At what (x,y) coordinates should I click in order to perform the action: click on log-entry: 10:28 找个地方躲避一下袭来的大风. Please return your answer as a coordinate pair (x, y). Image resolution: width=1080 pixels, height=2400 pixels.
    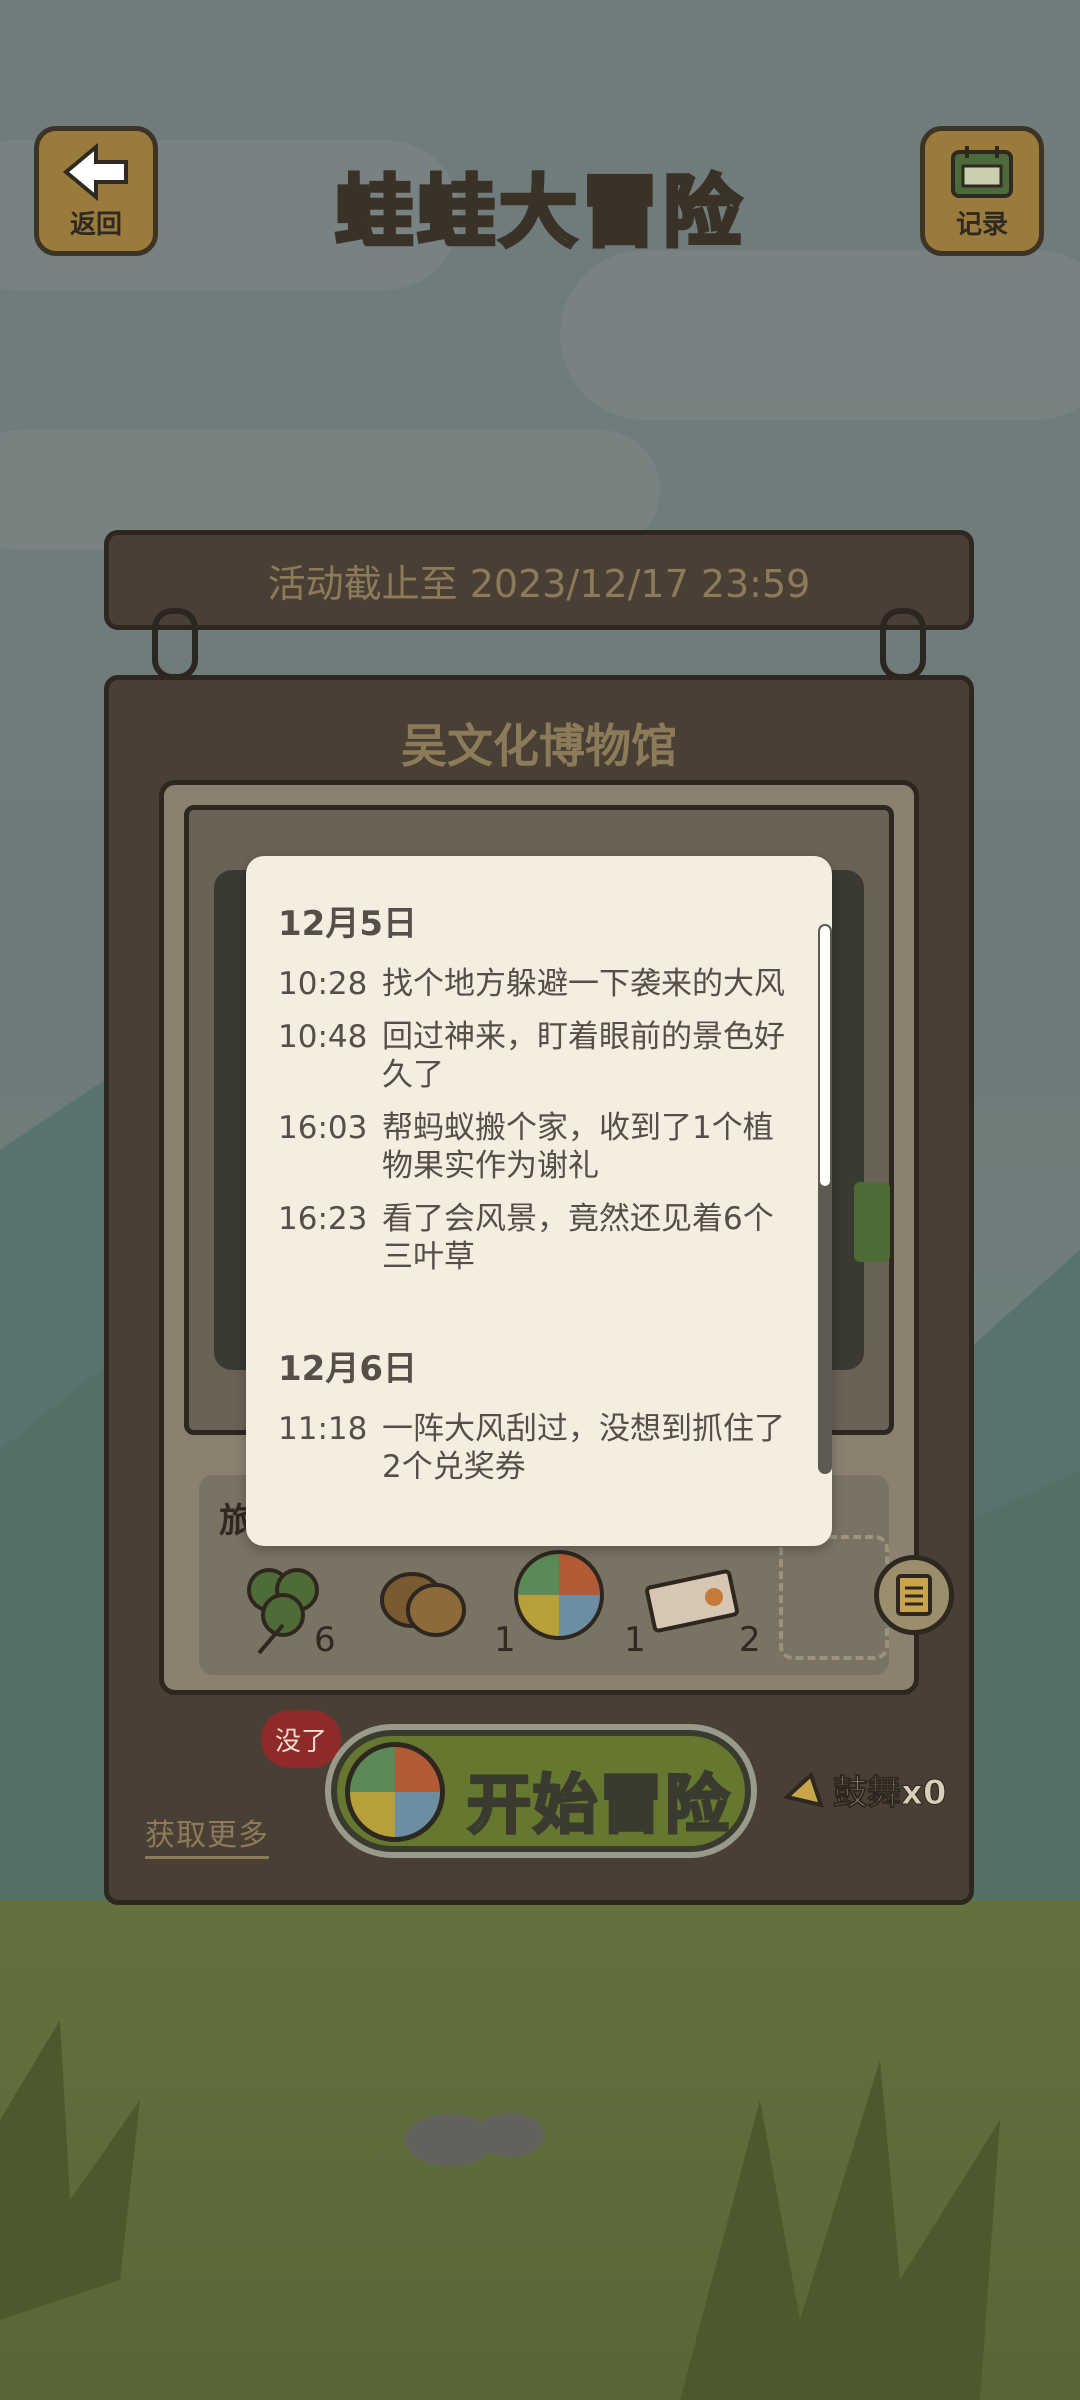
    Looking at the image, I should click on (533, 984).